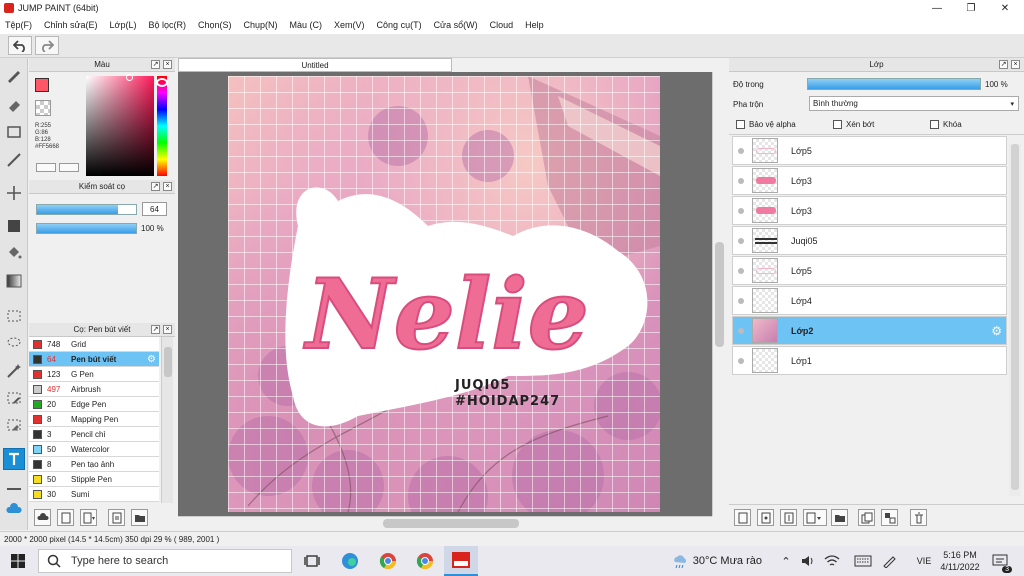  What do you see at coordinates (924, 561) in the screenshot?
I see `language-button: VIE` at bounding box center [924, 561].